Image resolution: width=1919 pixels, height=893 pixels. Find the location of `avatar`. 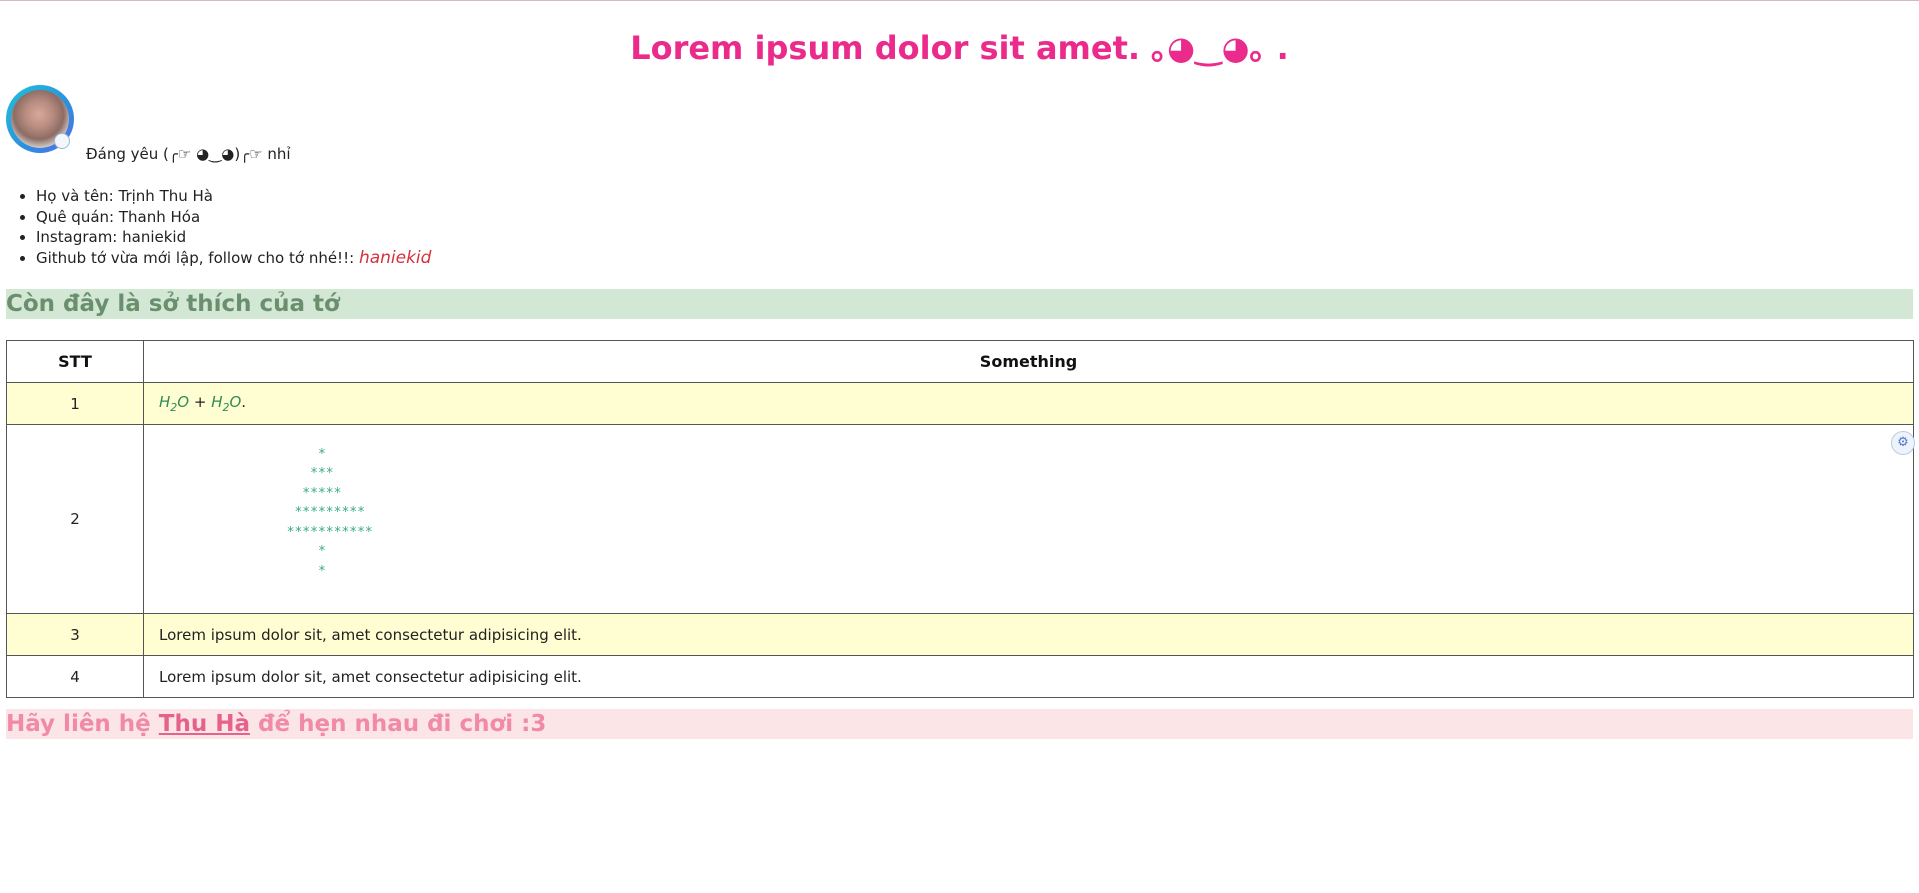

avatar is located at coordinates (40, 119).